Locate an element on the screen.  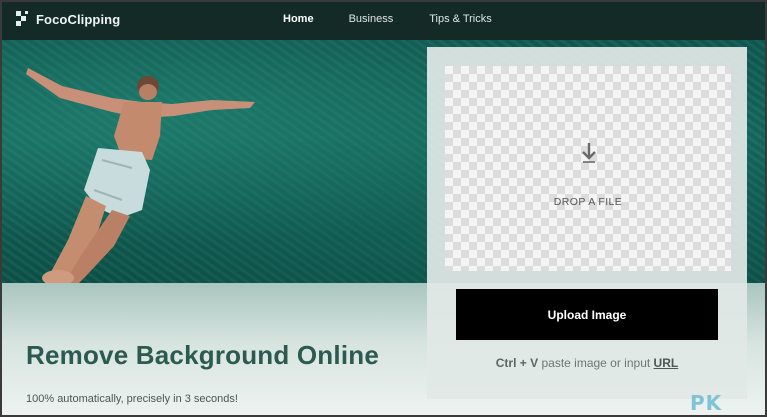
paste-hint: Ctrl + V paste image or input URL is located at coordinates (587, 363).